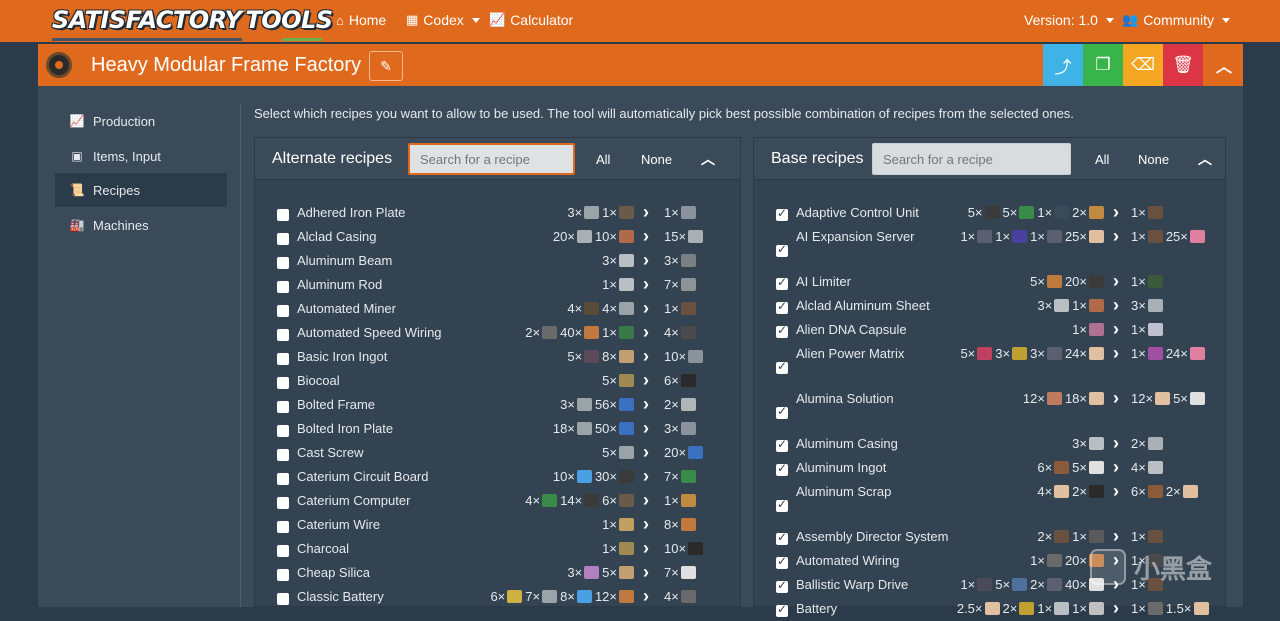  What do you see at coordinates (603, 159) in the screenshot?
I see `alternate-select-all: All` at bounding box center [603, 159].